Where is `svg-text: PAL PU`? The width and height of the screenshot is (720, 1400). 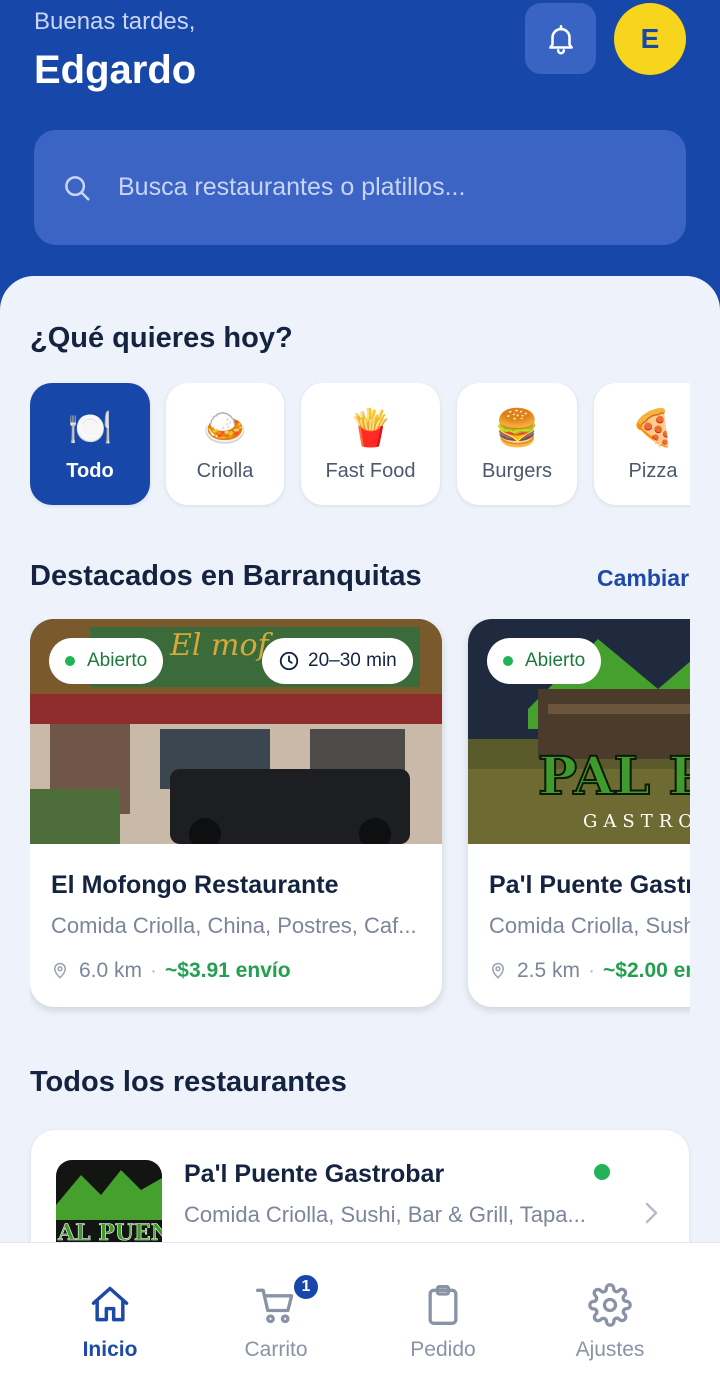
svg-text: PAL PU is located at coordinates (614, 776).